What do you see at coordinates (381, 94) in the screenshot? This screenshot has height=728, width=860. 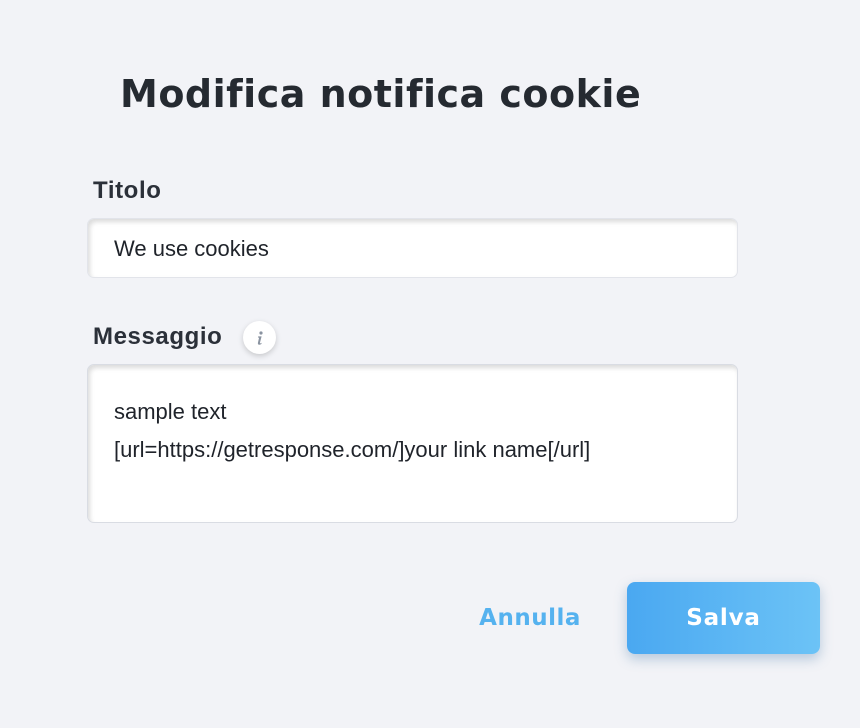 I see `page-title: Modifica notifica cookie` at bounding box center [381, 94].